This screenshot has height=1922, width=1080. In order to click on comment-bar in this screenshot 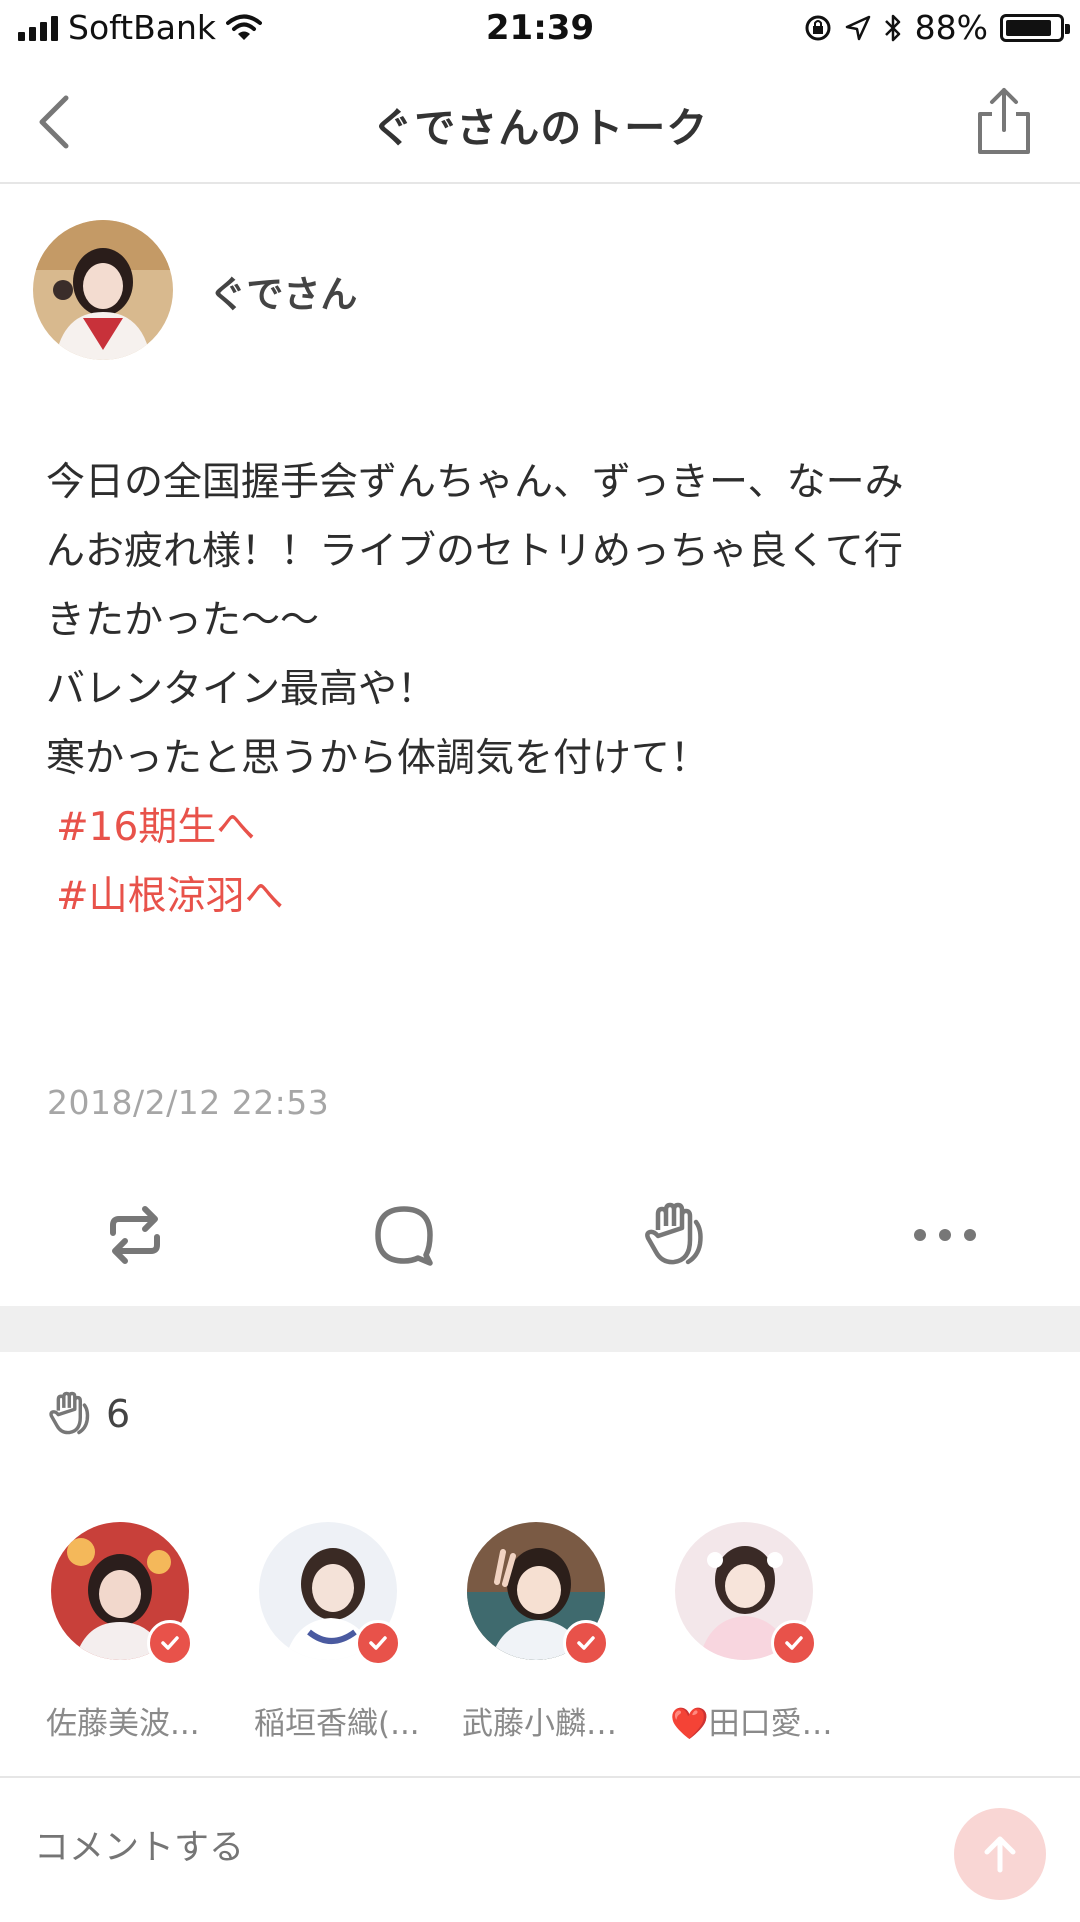, I will do `click(540, 1849)`.